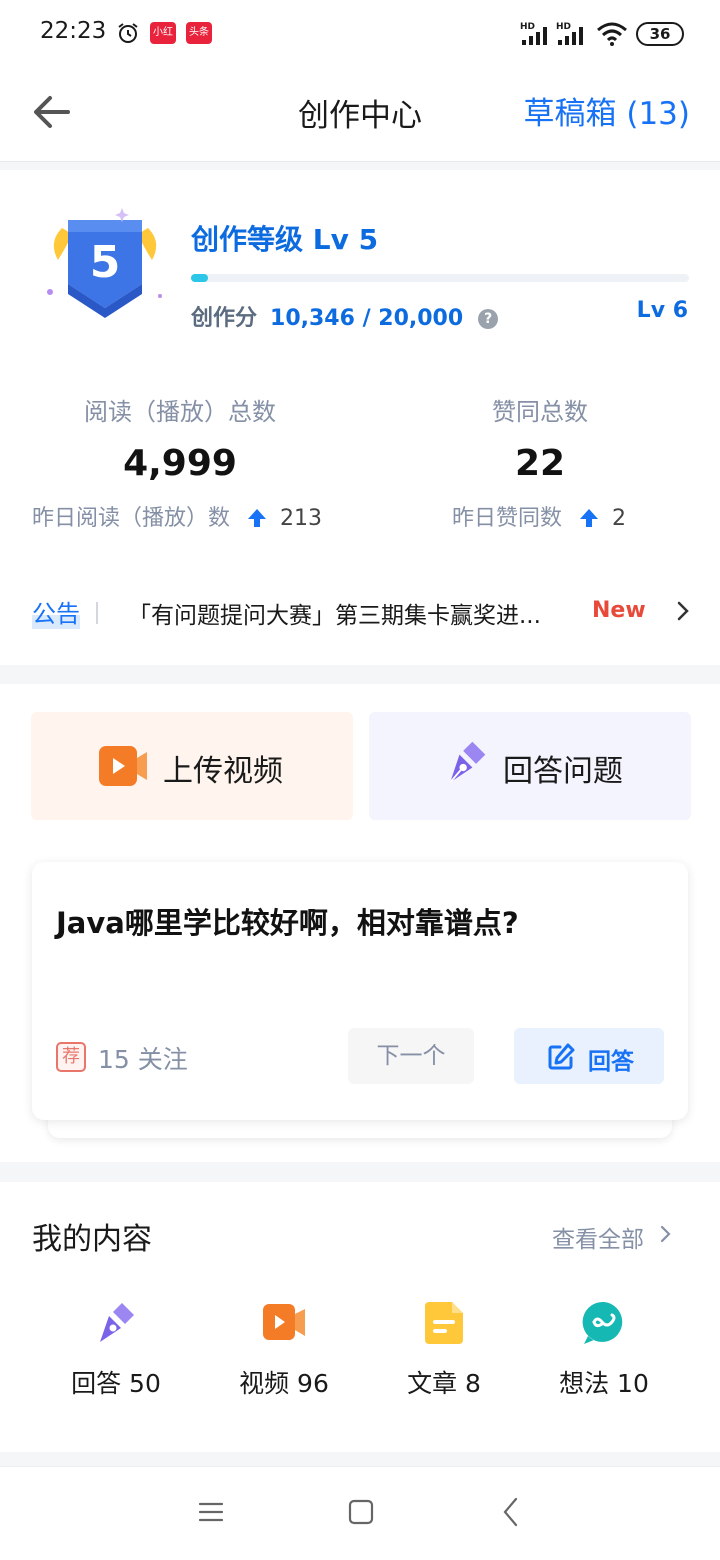 This screenshot has height=1560, width=720. I want to click on back-triangle-icon, so click(511, 1512).